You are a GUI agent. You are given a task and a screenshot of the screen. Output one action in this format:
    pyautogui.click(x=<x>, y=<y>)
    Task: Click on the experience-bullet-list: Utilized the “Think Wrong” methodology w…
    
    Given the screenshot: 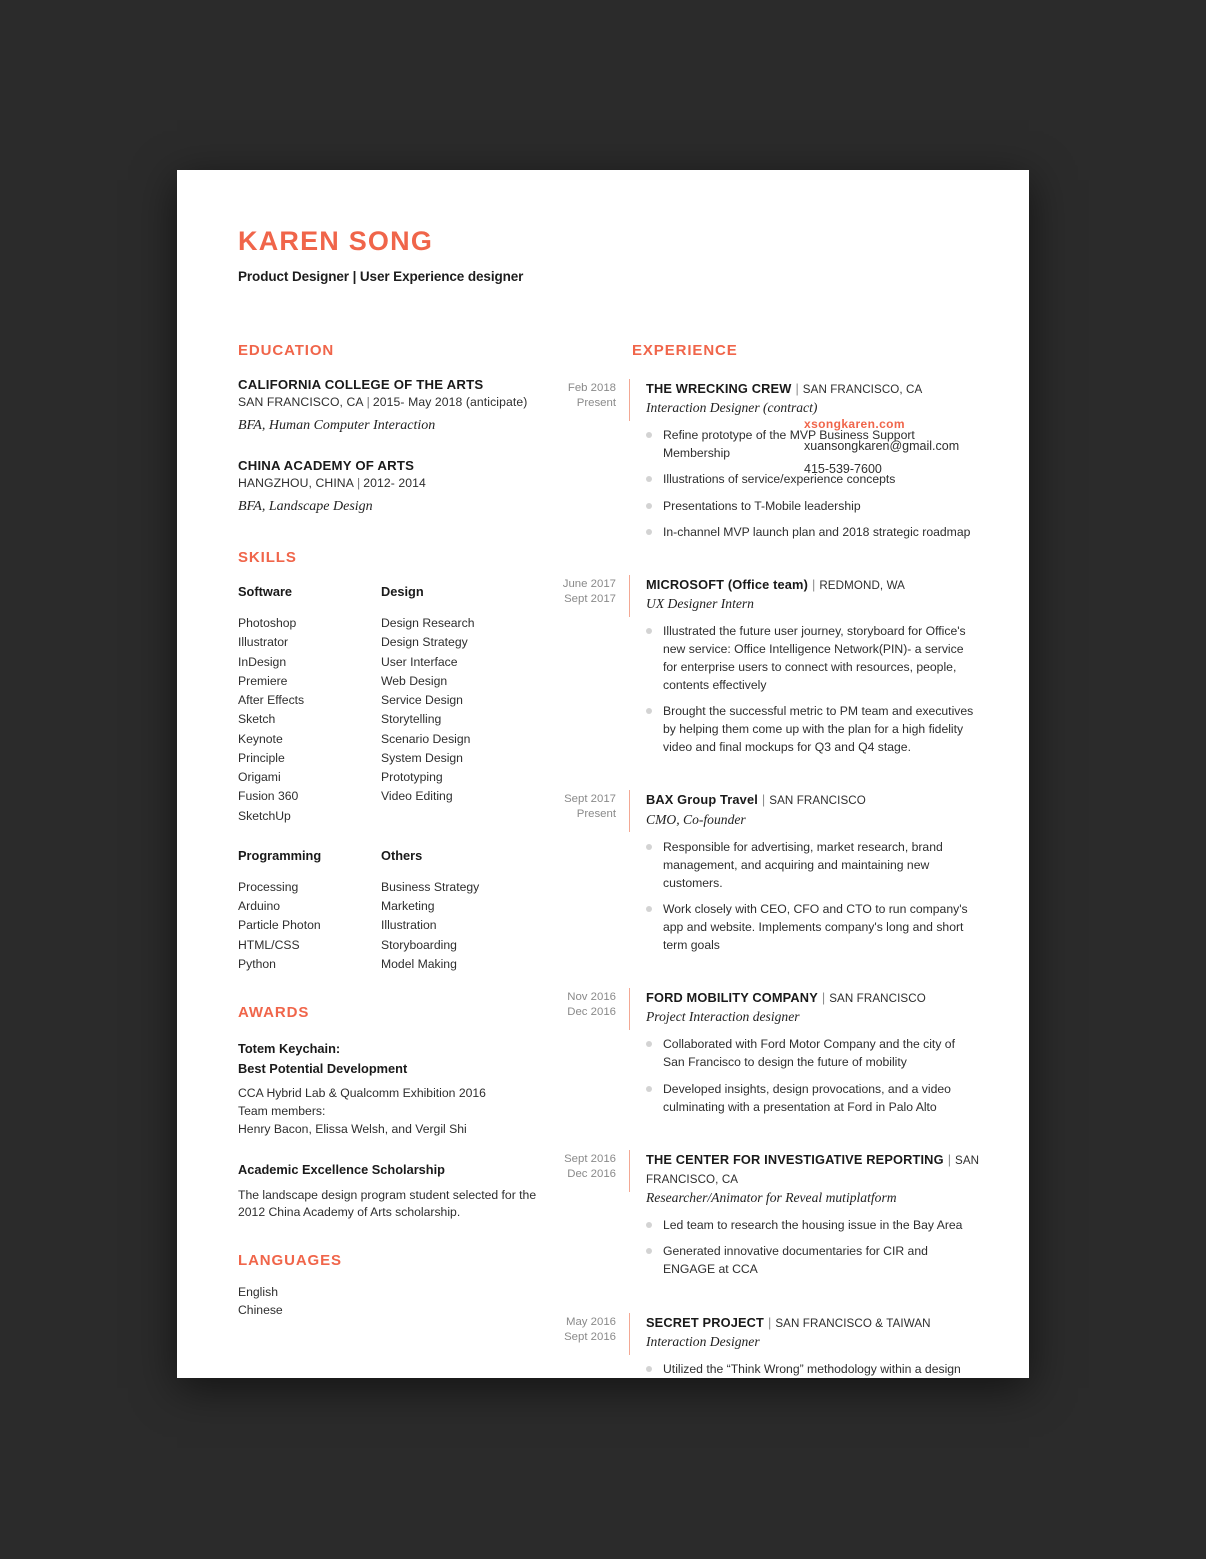 What is the action you would take?
    pyautogui.click(x=813, y=1369)
    